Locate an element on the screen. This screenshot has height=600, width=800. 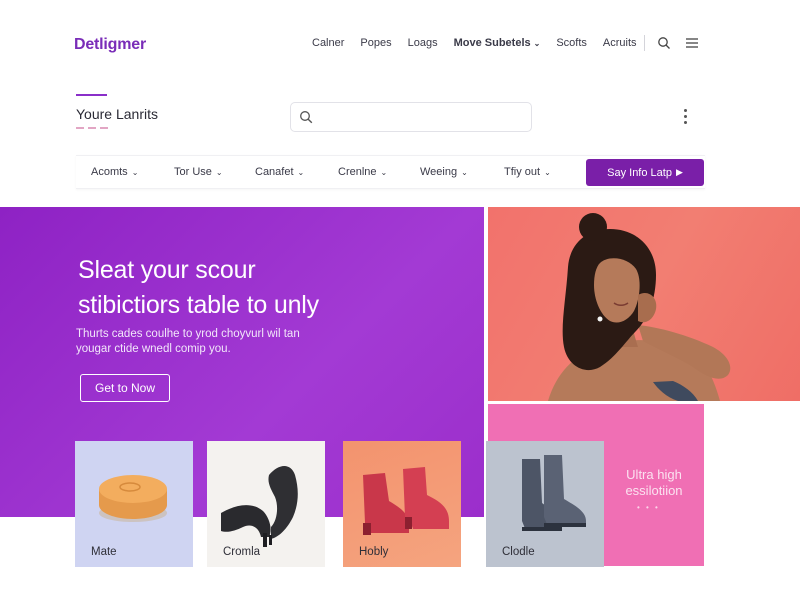
product-label: Mate is located at coordinates (104, 552).